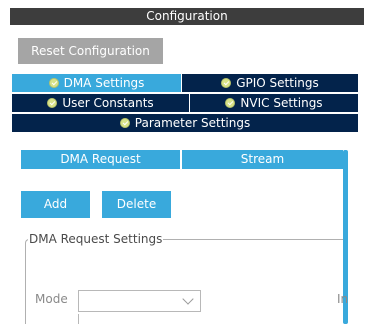  Describe the element at coordinates (343, 299) in the screenshot. I see `increment-label: In` at that location.